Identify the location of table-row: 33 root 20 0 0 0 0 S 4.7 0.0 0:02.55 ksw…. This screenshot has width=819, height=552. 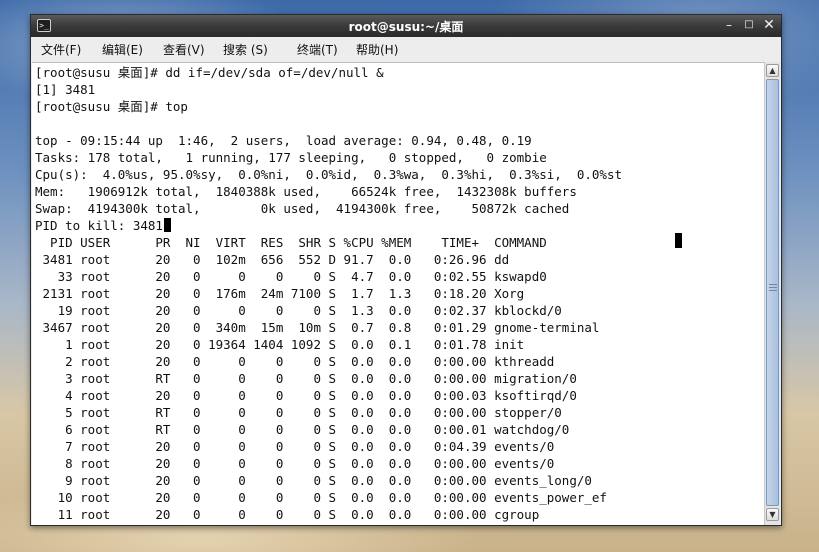
(291, 276).